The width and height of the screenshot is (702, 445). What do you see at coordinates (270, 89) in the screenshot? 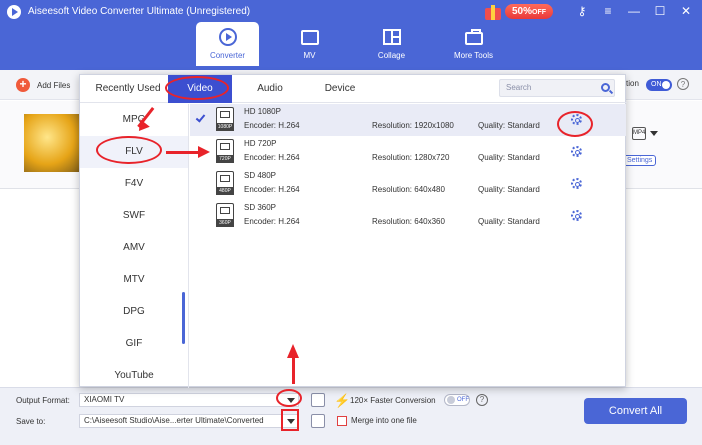
I see `tab-audio: Audio` at bounding box center [270, 89].